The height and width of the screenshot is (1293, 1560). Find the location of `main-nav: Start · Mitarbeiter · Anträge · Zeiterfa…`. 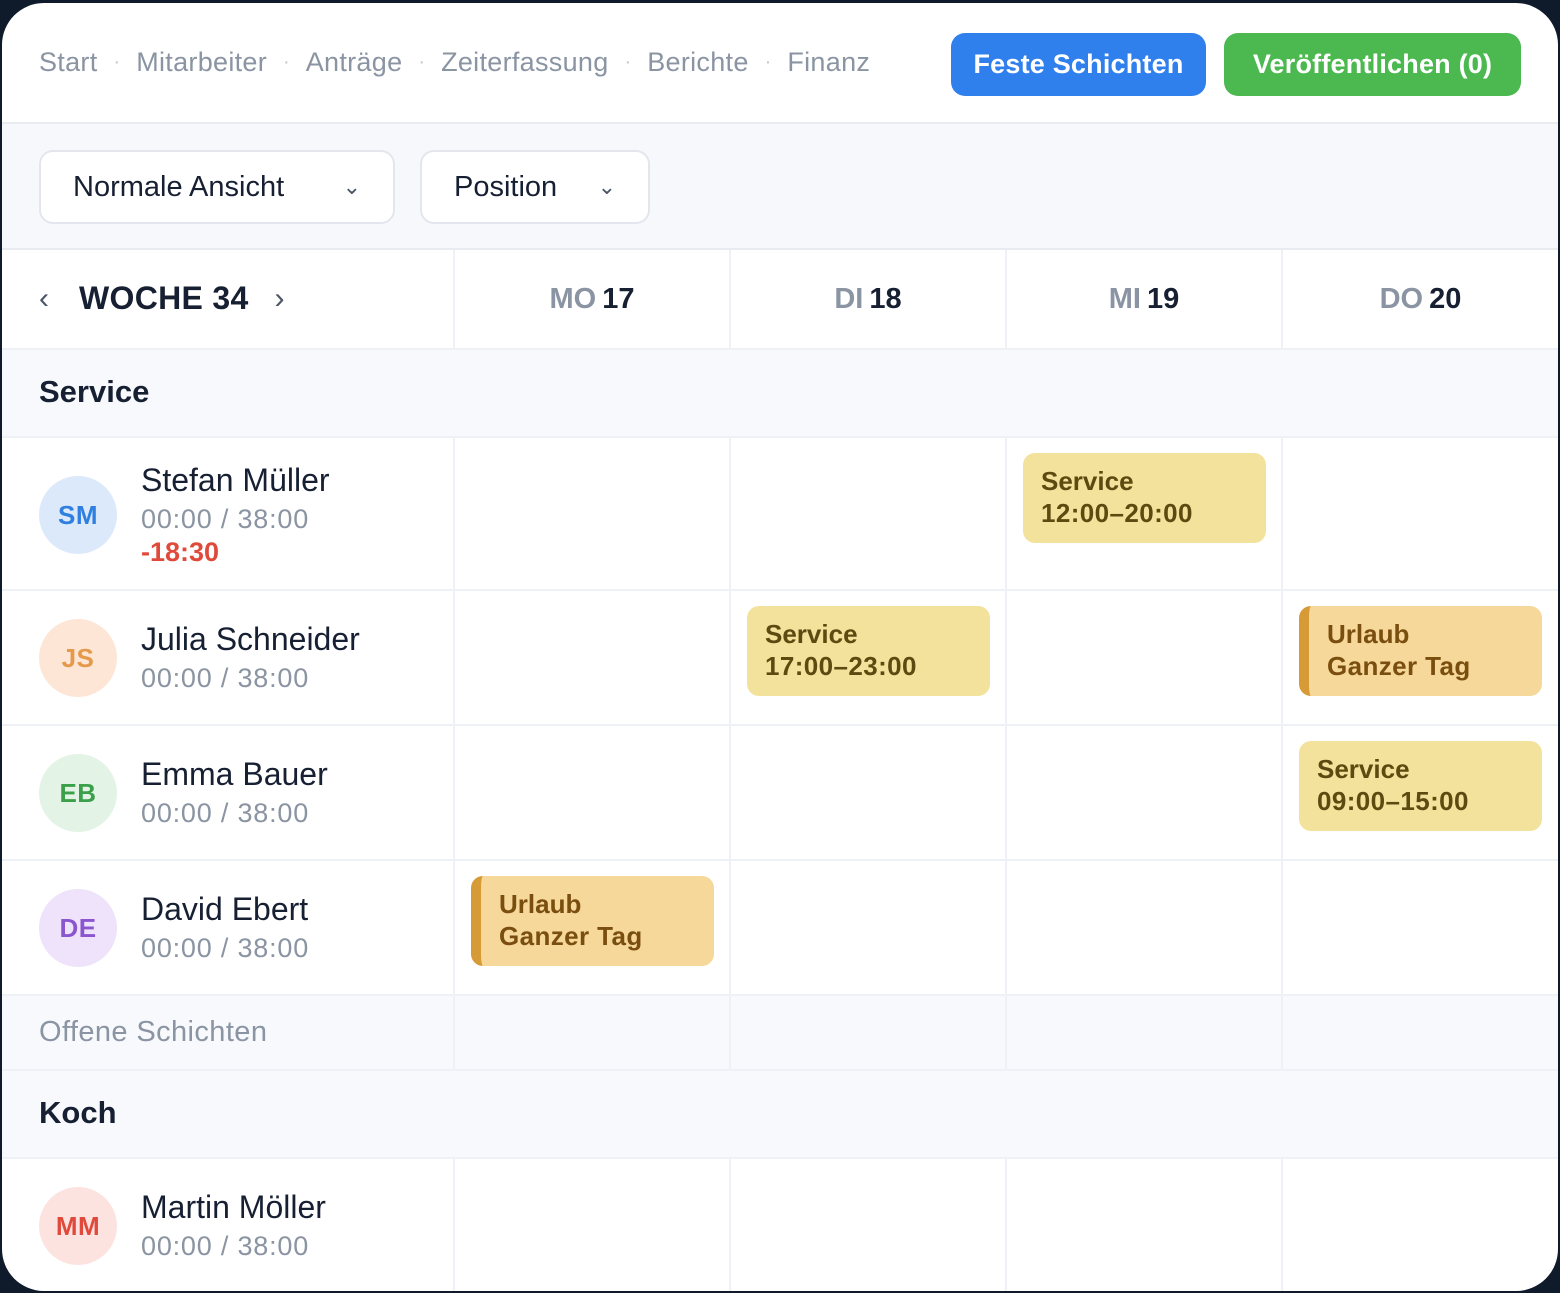

main-nav: Start · Mitarbeiter · Anträge · Zeiterfa… is located at coordinates (454, 62).